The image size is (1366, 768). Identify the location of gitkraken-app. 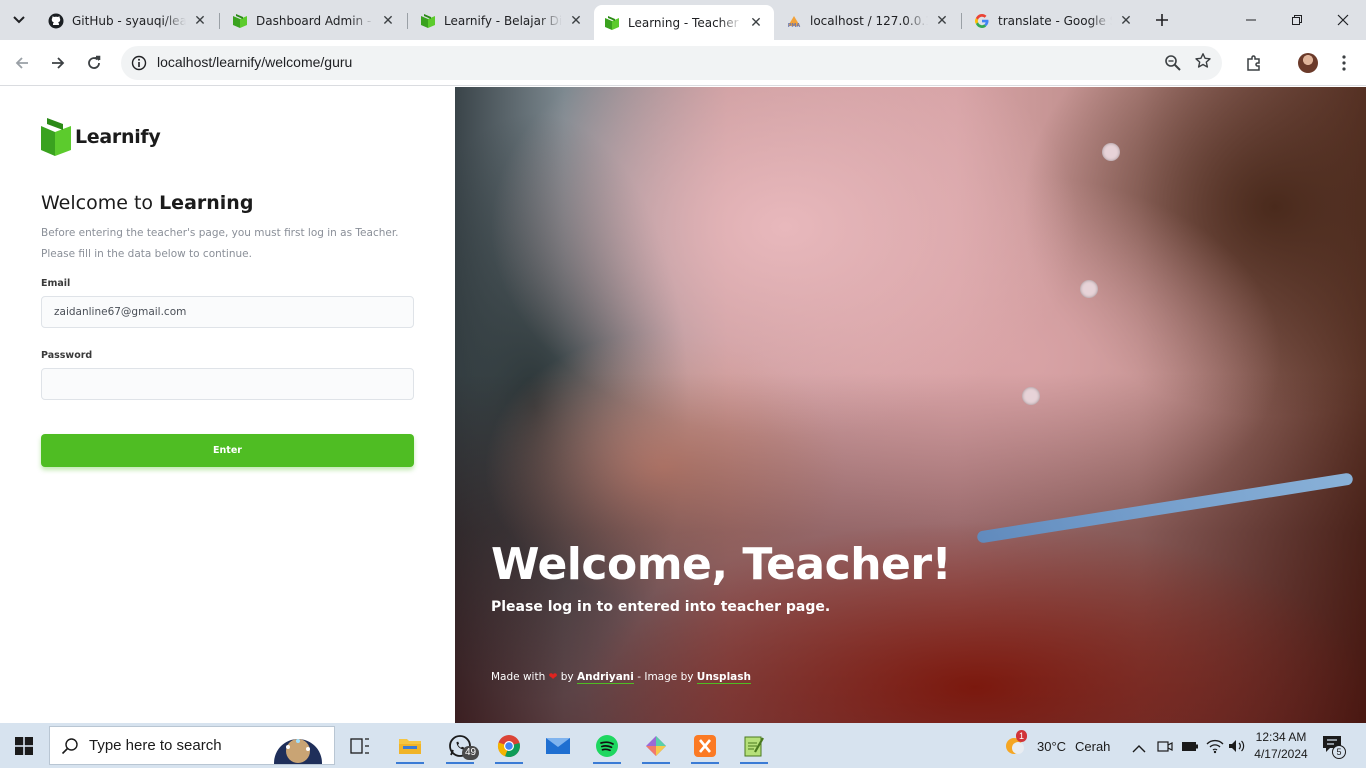
(656, 745).